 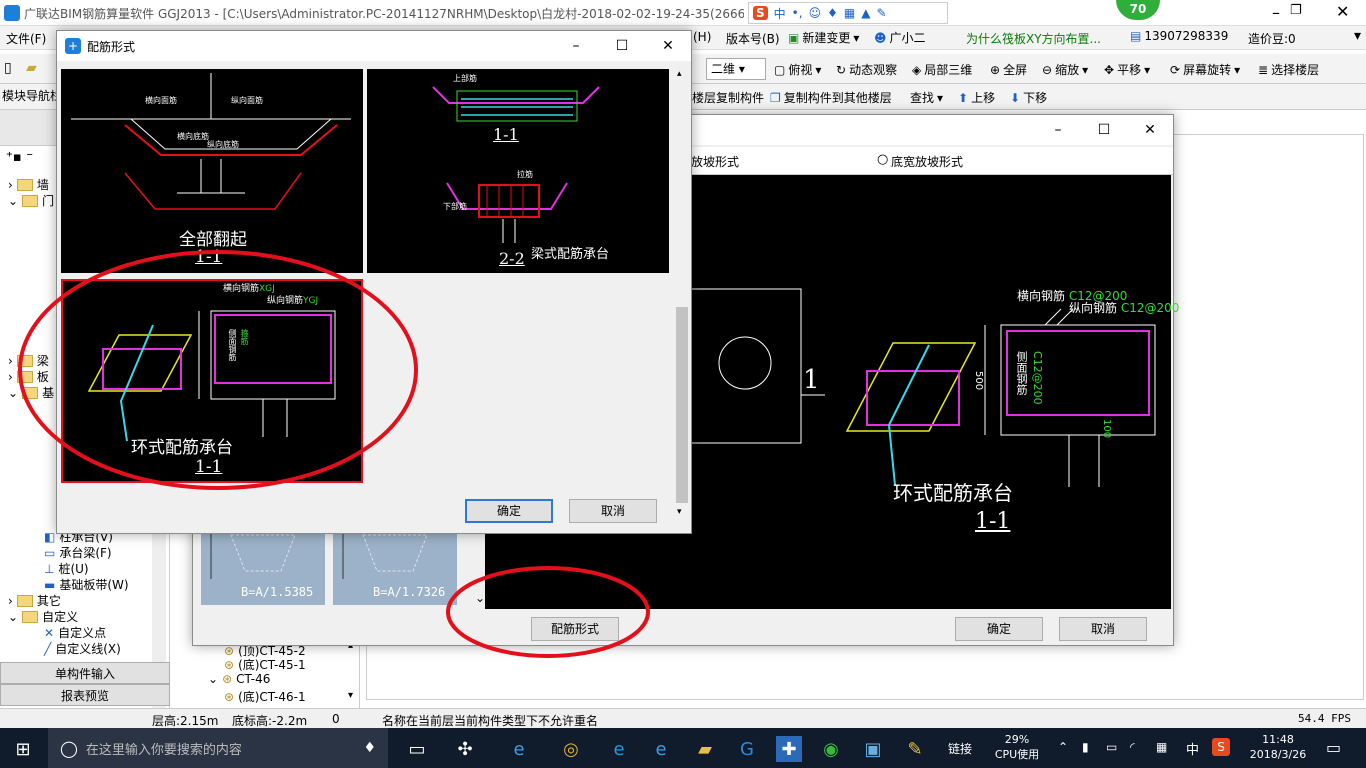 What do you see at coordinates (490, 721) in the screenshot?
I see `status-message: 名称在当前层当前构件类型下不允许重名` at bounding box center [490, 721].